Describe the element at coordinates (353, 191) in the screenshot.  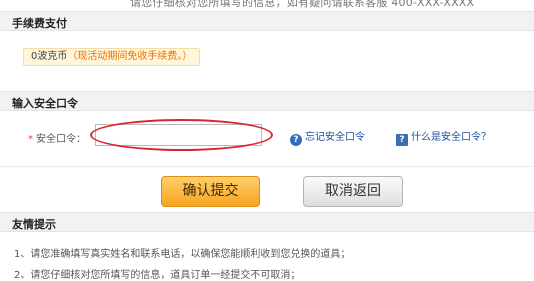
I see `cancel-button: 取消返回` at that location.